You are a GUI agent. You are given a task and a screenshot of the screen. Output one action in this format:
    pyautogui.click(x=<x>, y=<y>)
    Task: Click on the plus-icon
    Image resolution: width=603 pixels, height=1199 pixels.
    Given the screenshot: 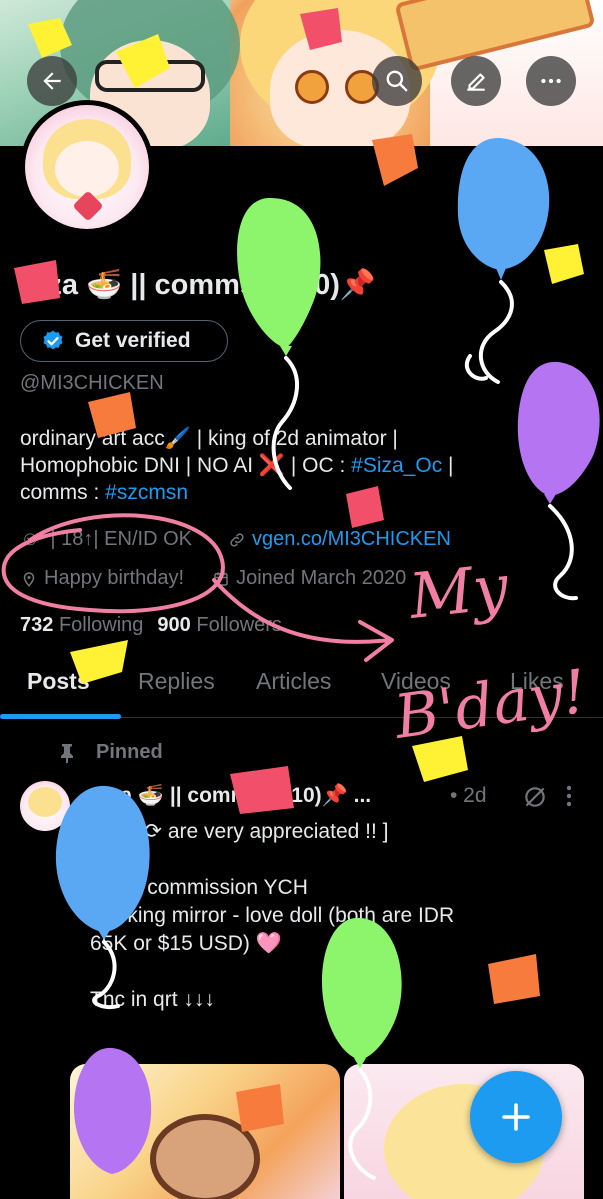 What is the action you would take?
    pyautogui.click(x=516, y=1117)
    